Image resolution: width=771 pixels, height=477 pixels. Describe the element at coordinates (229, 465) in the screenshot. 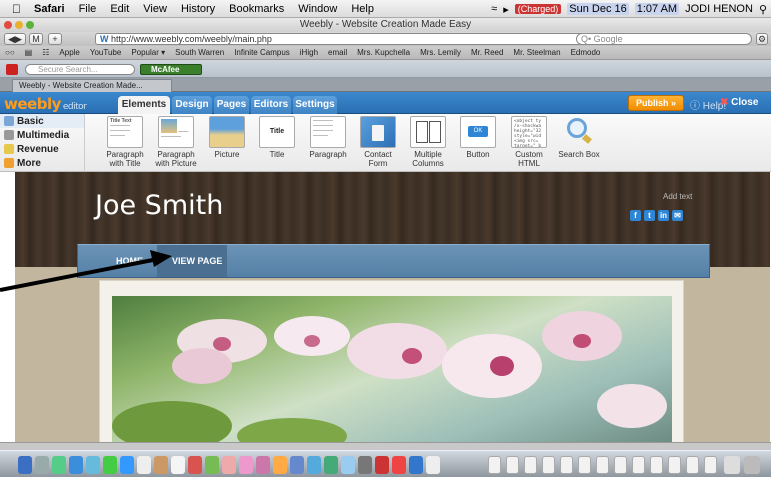

I see `garageband-icon` at that location.